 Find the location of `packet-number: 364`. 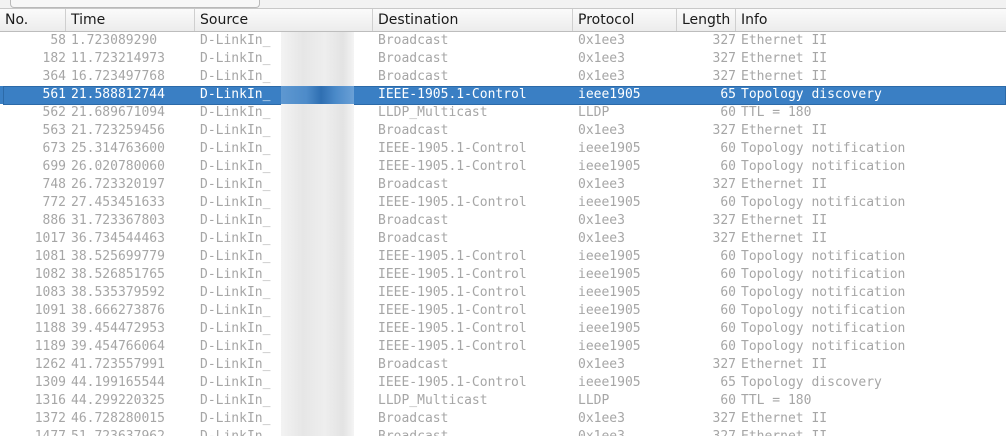

packet-number: 364 is located at coordinates (54, 76).